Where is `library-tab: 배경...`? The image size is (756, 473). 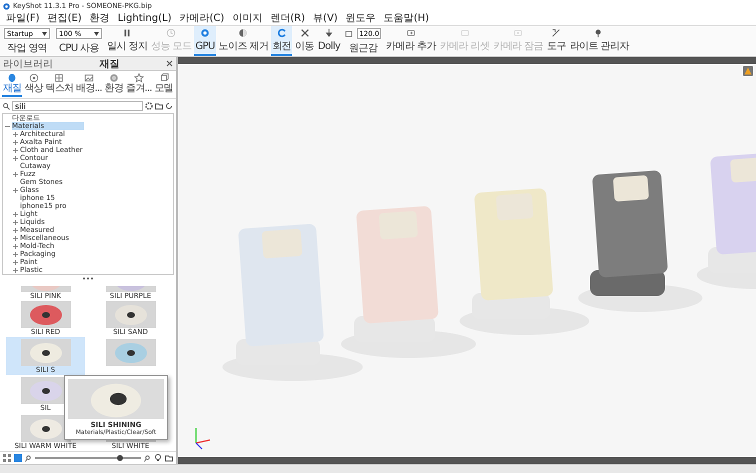 library-tab: 배경... is located at coordinates (89, 84).